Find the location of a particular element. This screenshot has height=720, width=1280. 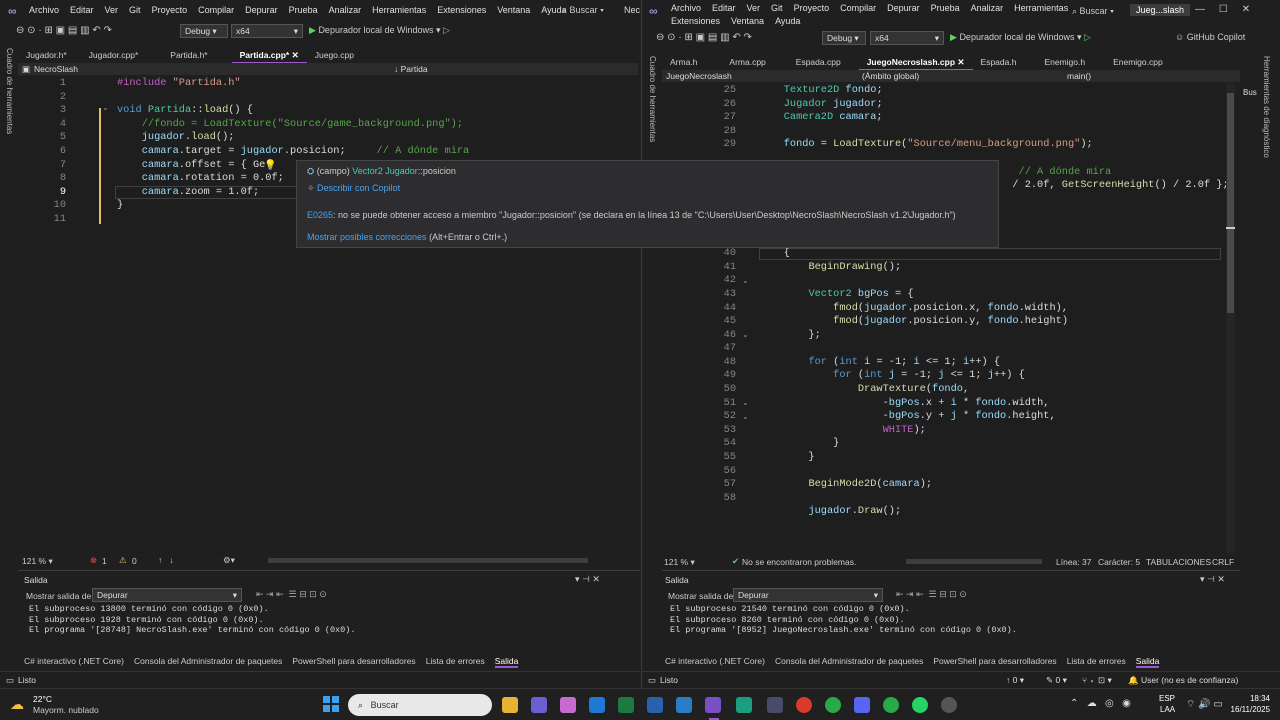

code-line: void Partida::load() { is located at coordinates (293, 111).